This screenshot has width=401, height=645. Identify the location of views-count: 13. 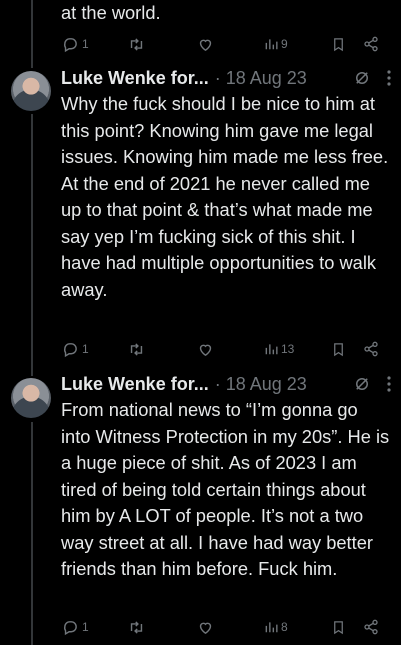
(288, 349).